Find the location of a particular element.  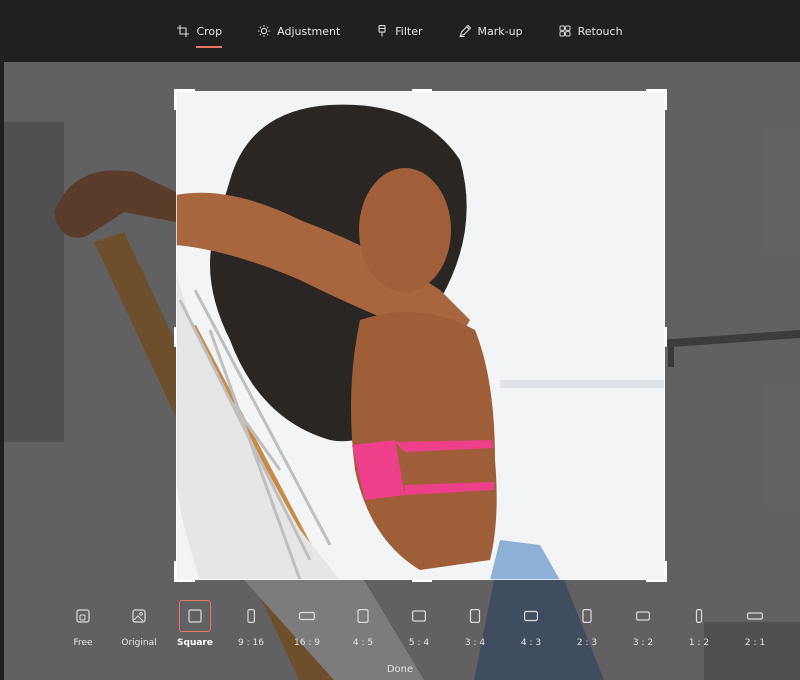

ratio-2-1: 2 : 1 is located at coordinates (755, 626).